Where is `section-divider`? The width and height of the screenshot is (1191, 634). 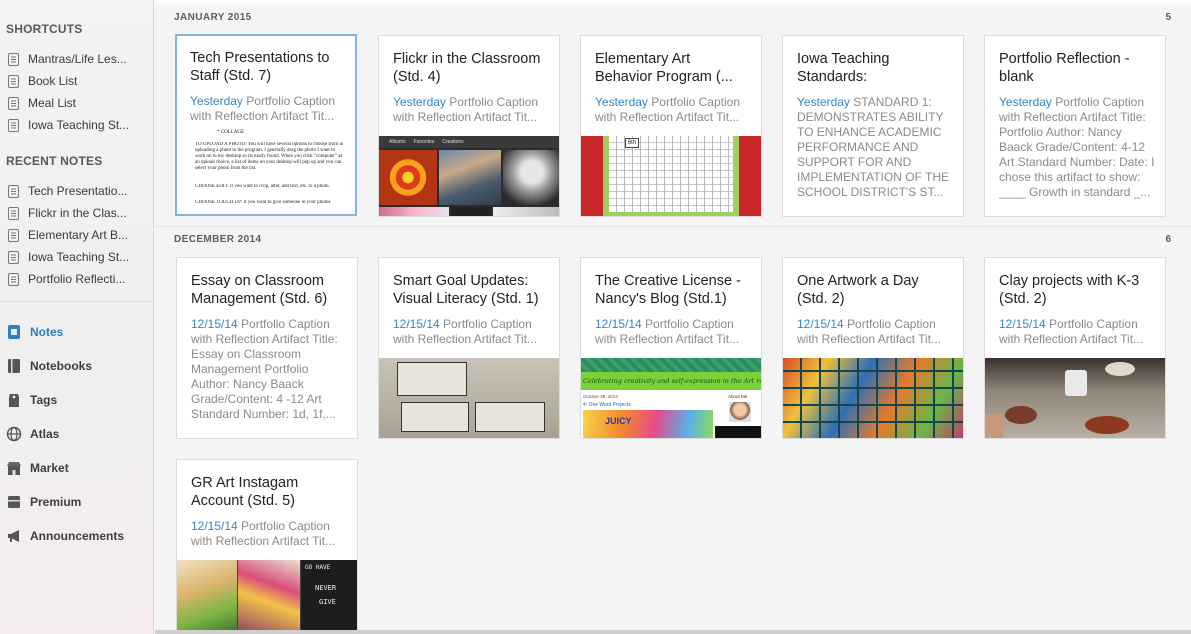
section-divider is located at coordinates (673, 226).